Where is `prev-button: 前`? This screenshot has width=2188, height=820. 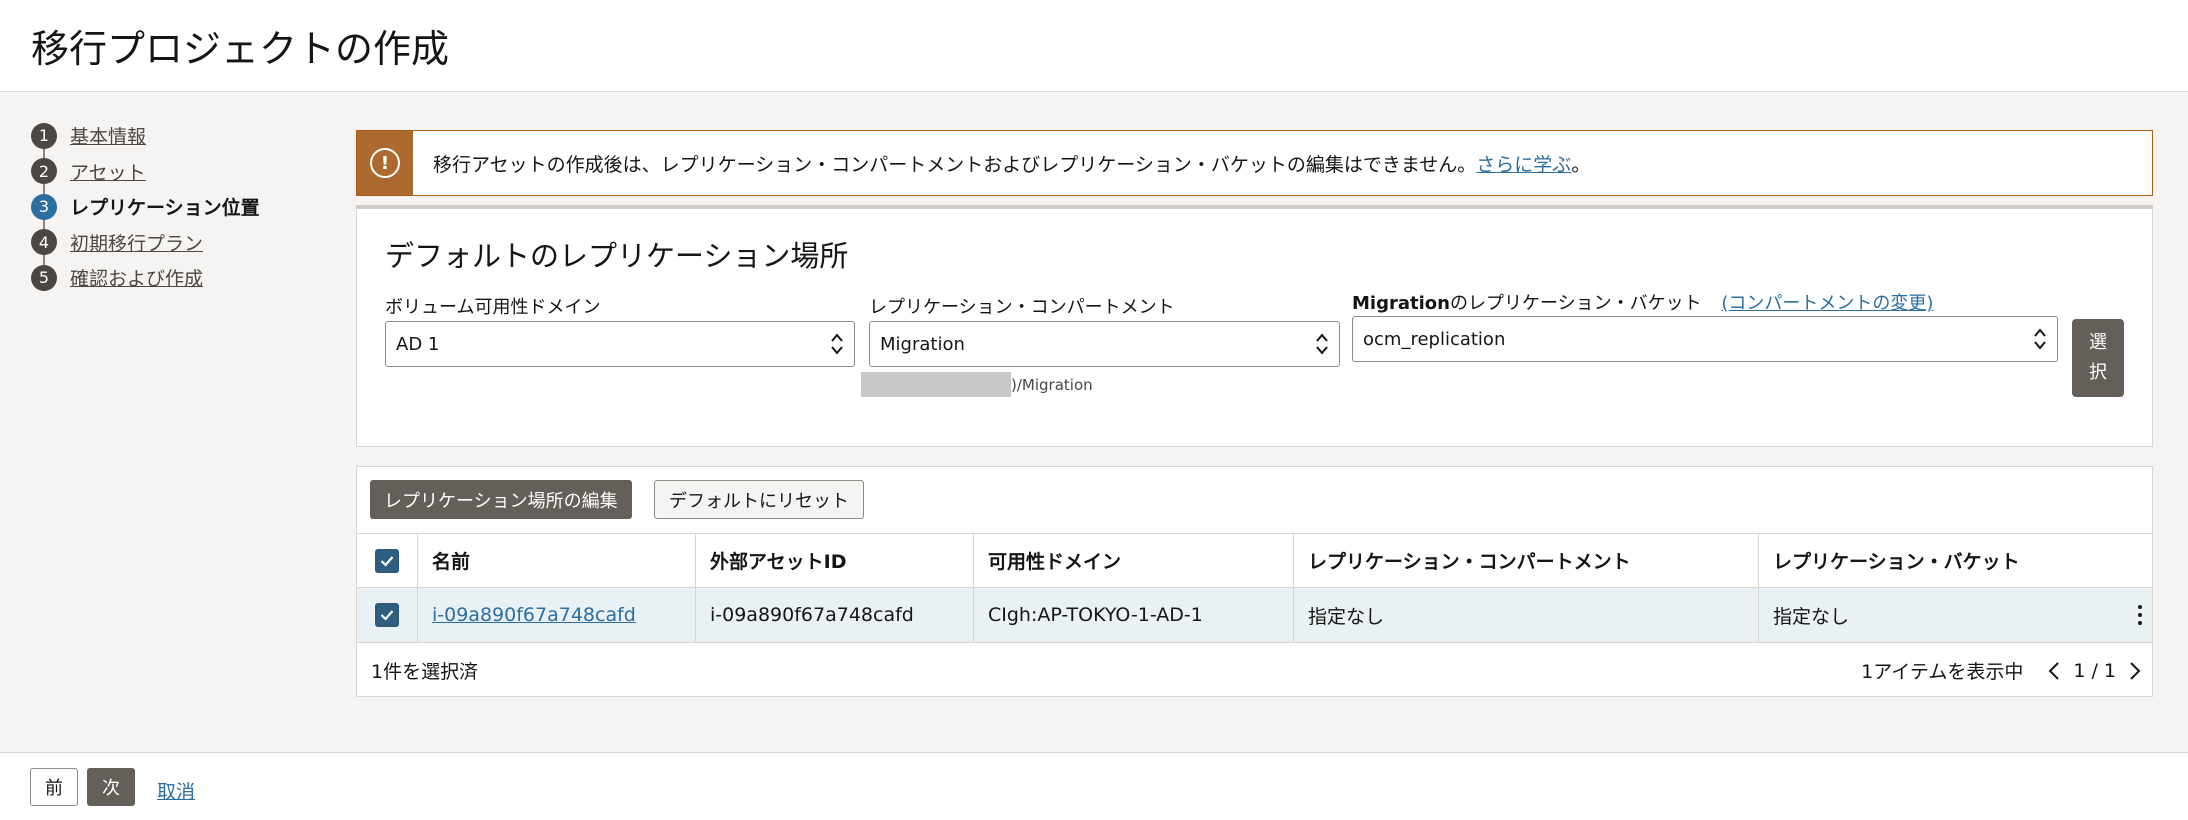 prev-button: 前 is located at coordinates (54, 787).